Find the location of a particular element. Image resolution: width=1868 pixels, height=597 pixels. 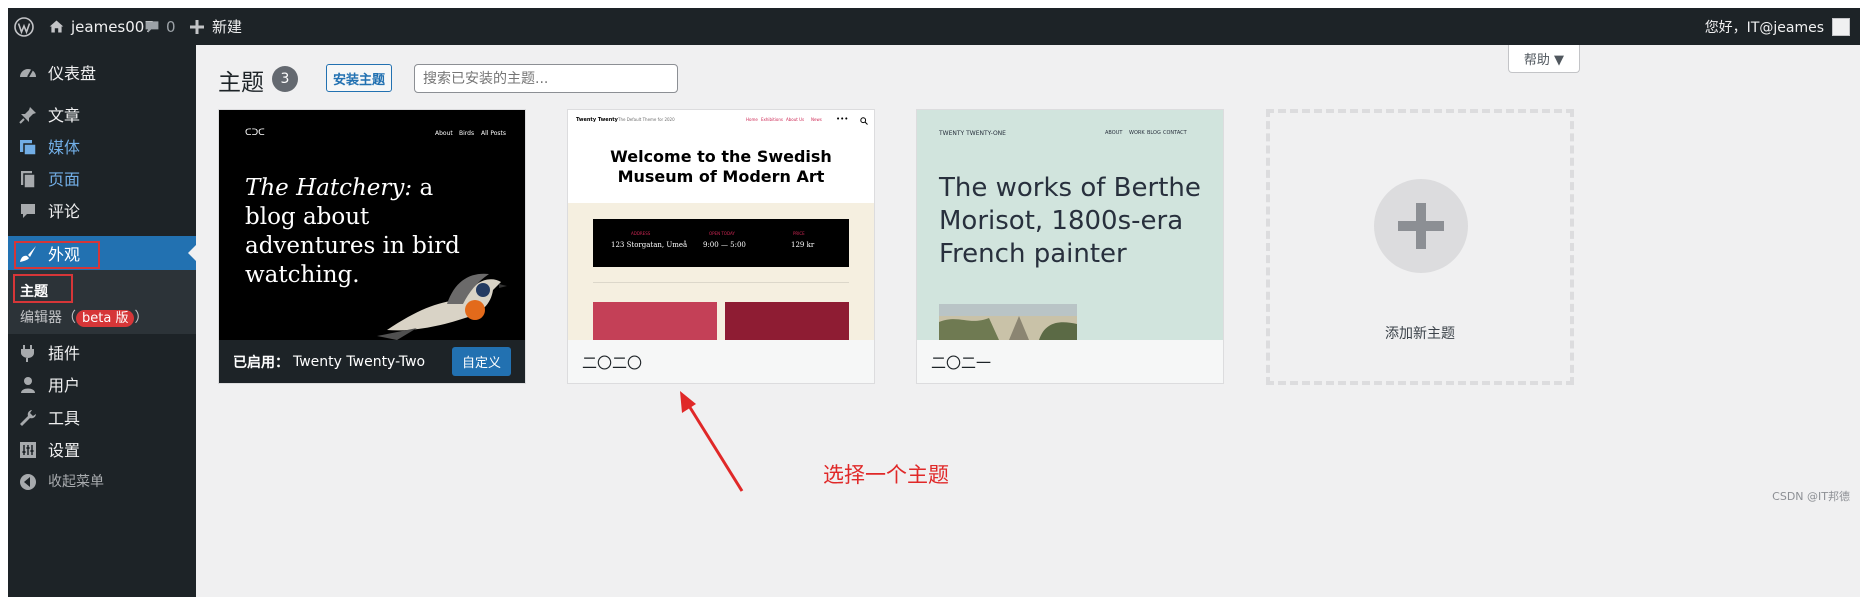

annotation-arrow is located at coordinates (712, 441).